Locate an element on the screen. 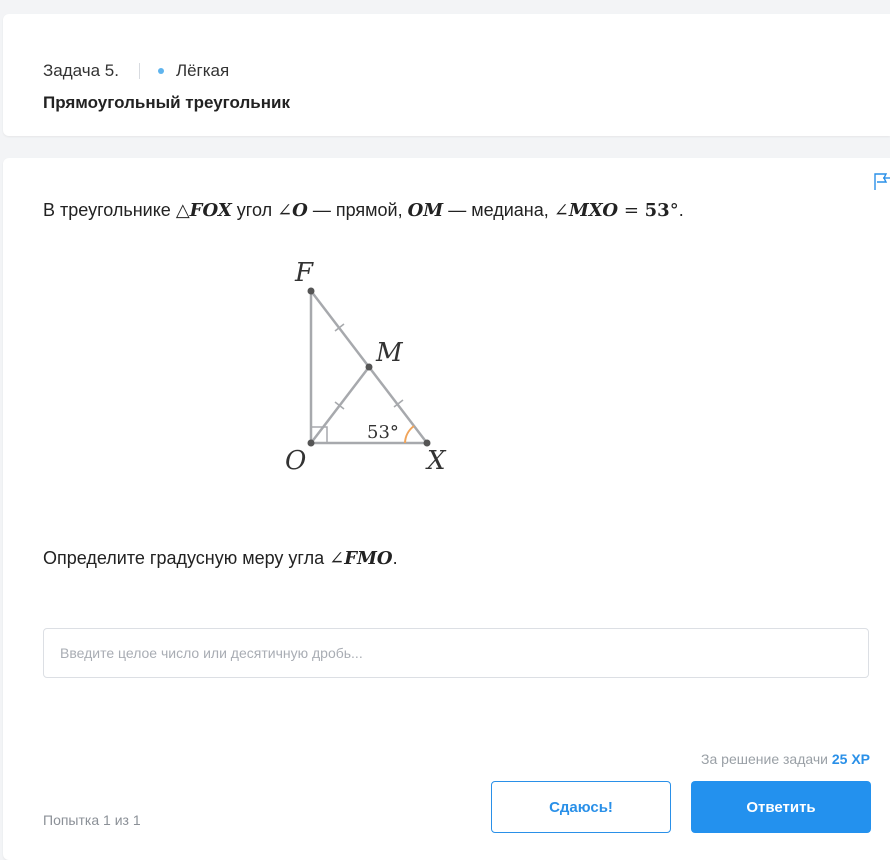  triangle-figure: F M O X 53° is located at coordinates (373, 371).